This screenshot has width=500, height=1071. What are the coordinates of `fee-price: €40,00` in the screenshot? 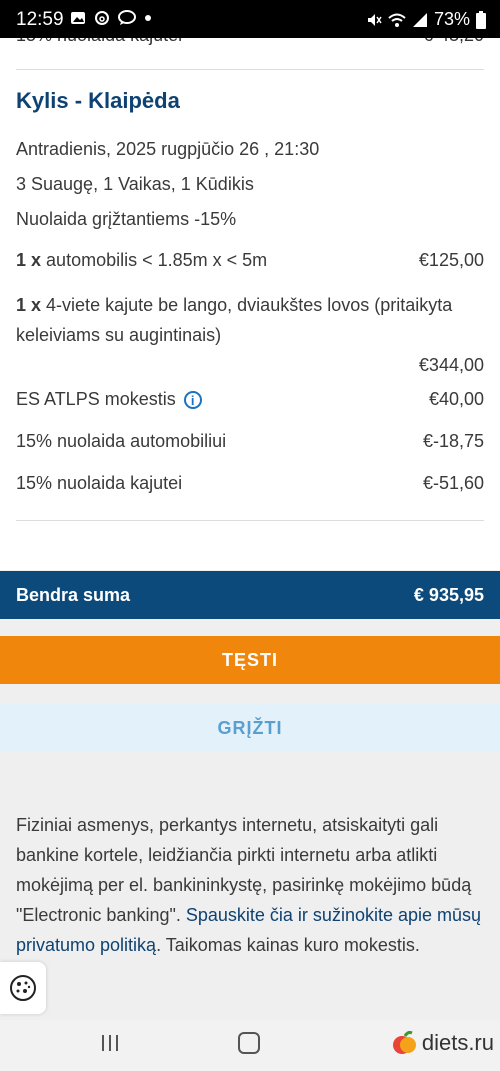 It's located at (456, 399).